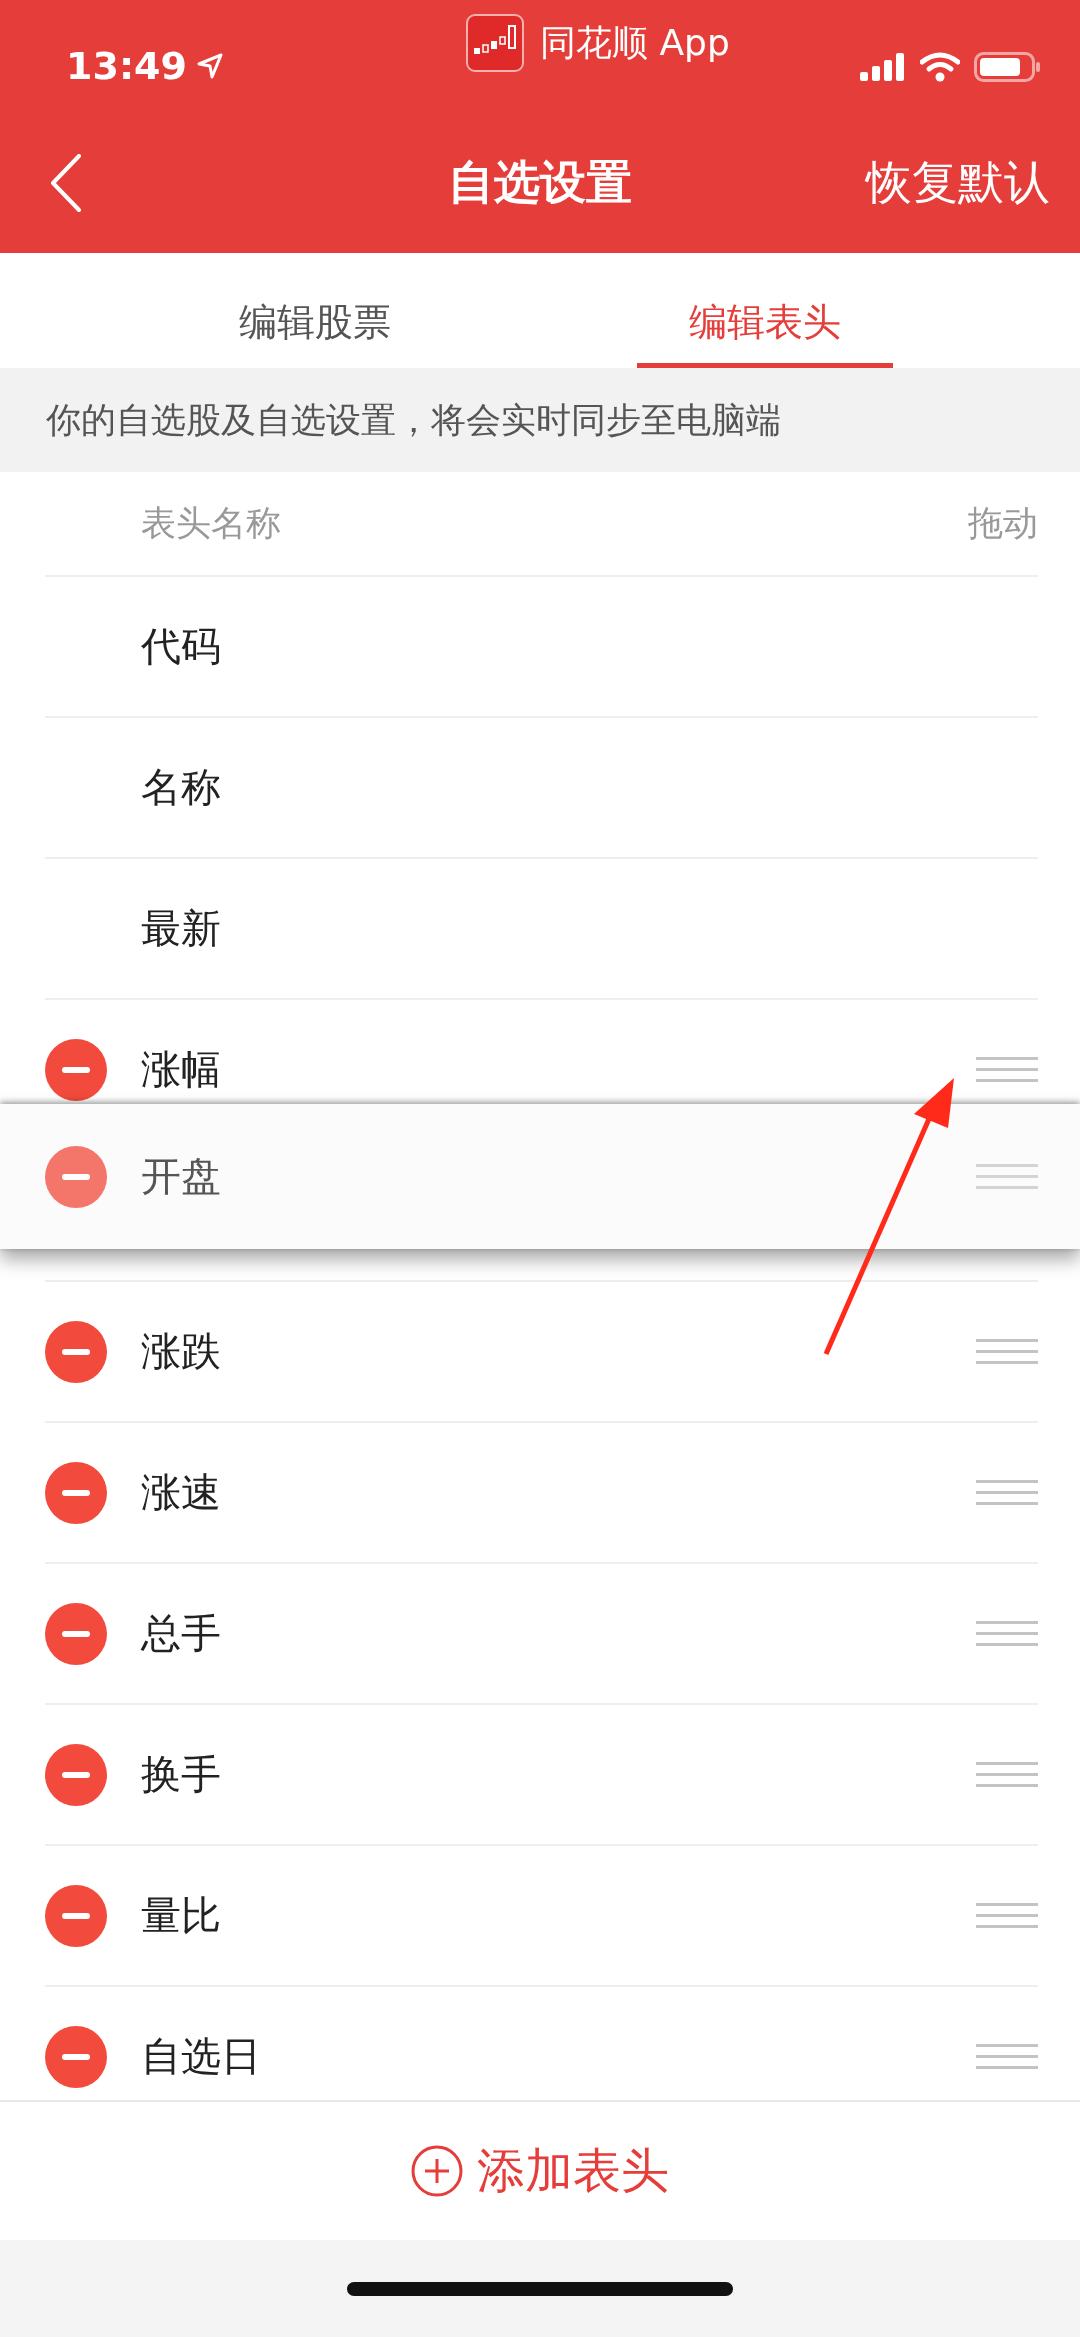 The width and height of the screenshot is (1080, 2337). I want to click on column-name-heading: 表头名称, so click(211, 523).